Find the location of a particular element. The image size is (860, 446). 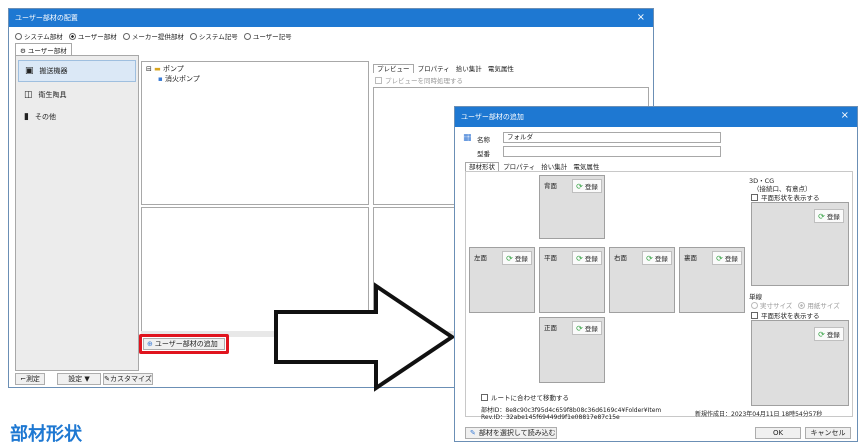

radio-system-parts: システム部材 is located at coordinates (39, 37).